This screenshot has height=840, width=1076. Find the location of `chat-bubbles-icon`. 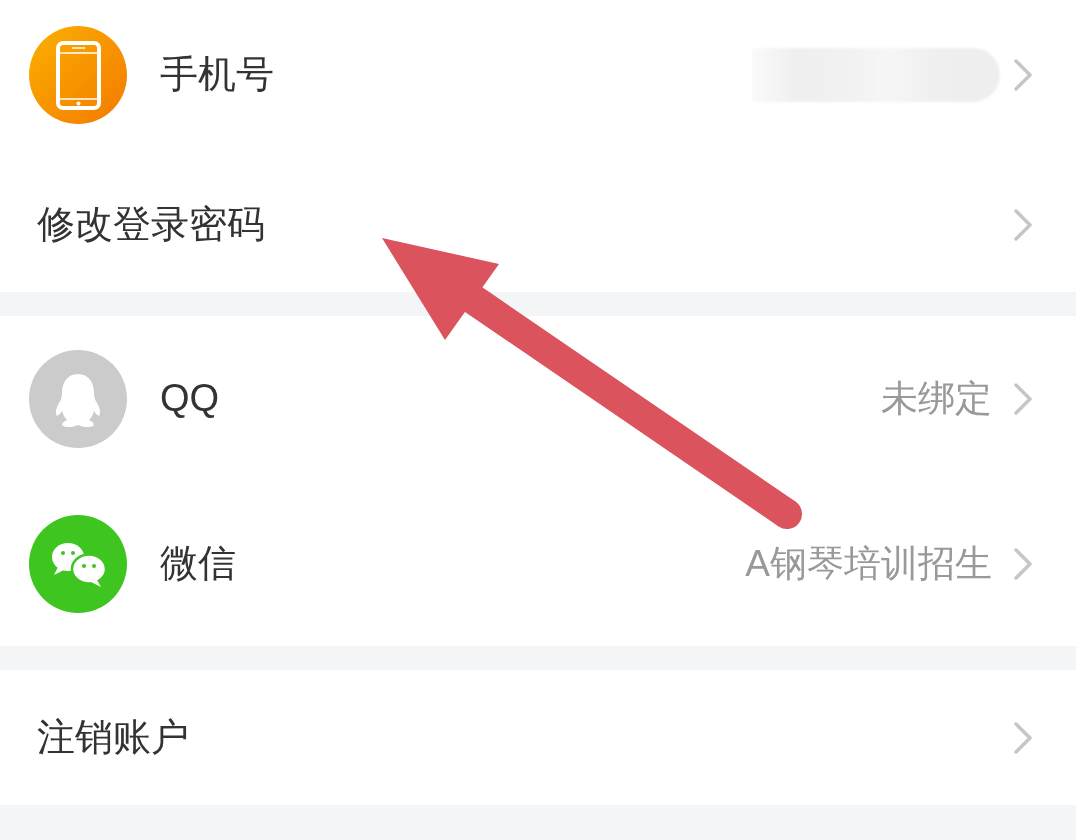

chat-bubbles-icon is located at coordinates (78, 563).